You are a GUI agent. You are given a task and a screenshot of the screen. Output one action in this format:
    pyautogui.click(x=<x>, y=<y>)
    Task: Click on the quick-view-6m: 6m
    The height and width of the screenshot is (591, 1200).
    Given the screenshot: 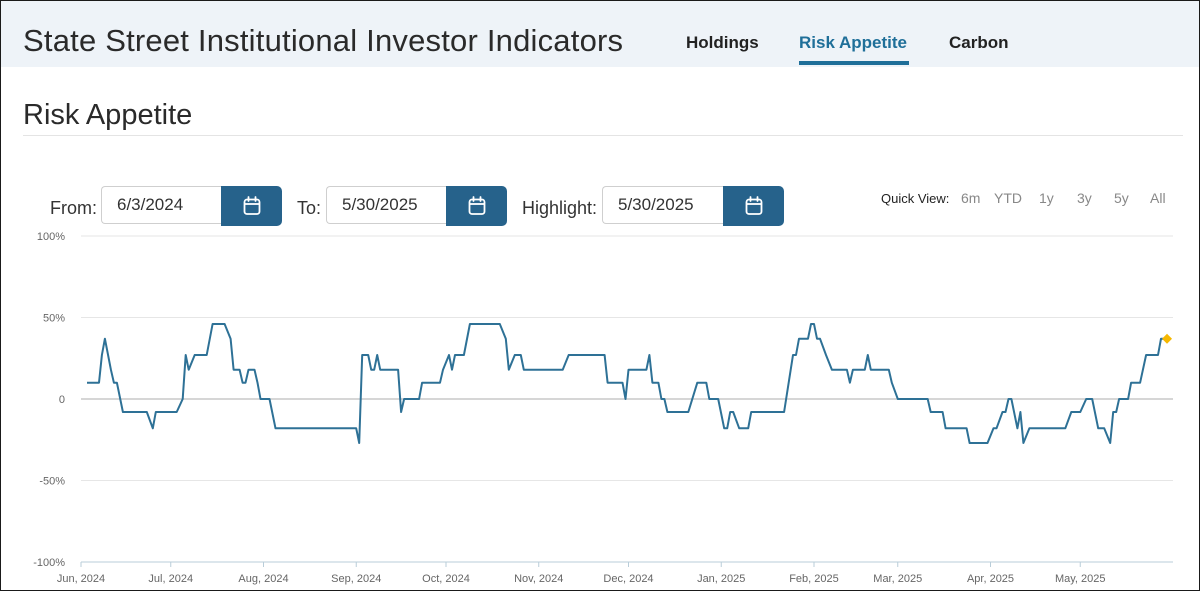 What is the action you would take?
    pyautogui.click(x=970, y=198)
    